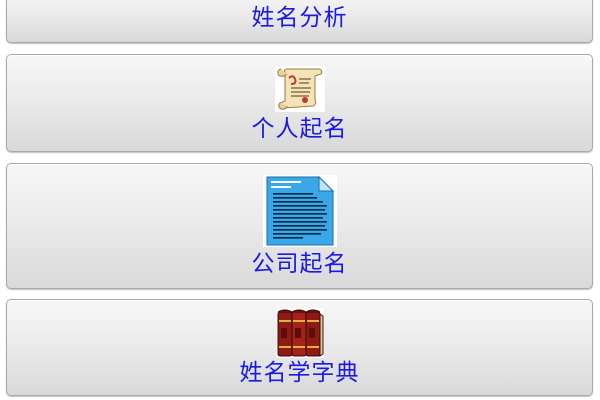 The width and height of the screenshot is (600, 400). I want to click on personal-naming-label: 个人起名, so click(299, 129).